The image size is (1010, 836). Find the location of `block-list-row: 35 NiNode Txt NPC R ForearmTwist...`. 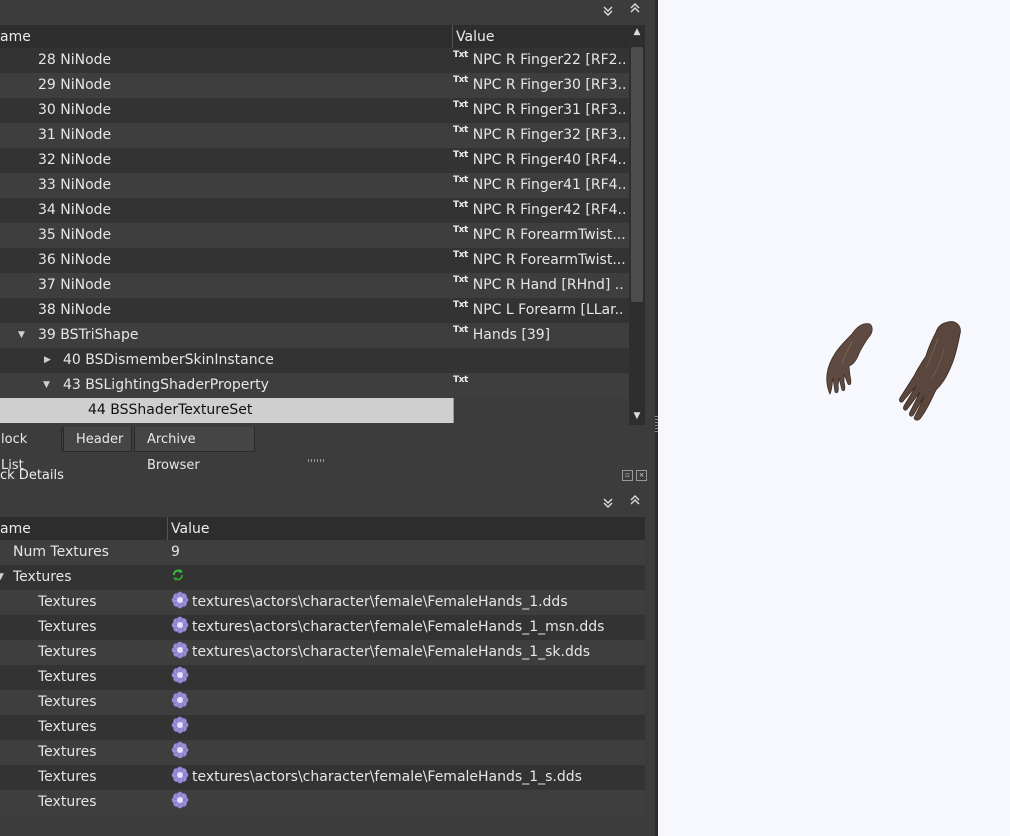

block-list-row: 35 NiNode Txt NPC R ForearmTwist... is located at coordinates (314, 235).